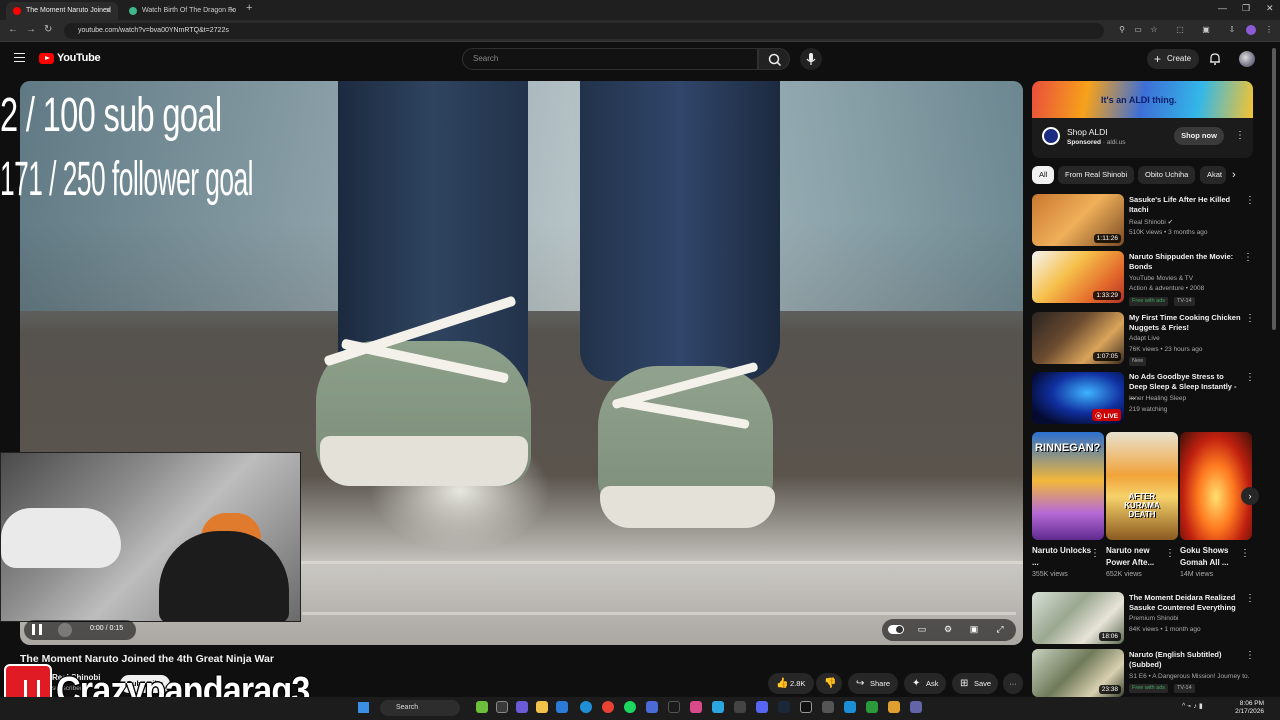 This screenshot has height=720, width=1280. What do you see at coordinates (1087, 132) in the screenshot?
I see `ad-title: Shop ALDI` at bounding box center [1087, 132].